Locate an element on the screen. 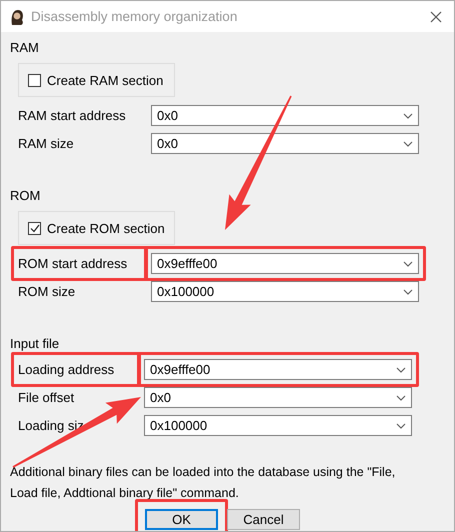 The height and width of the screenshot is (532, 455). note-text: Additional binary files can be loaded into the database using the "File, Load file, Addtional binary file" command. is located at coordinates (203, 483).